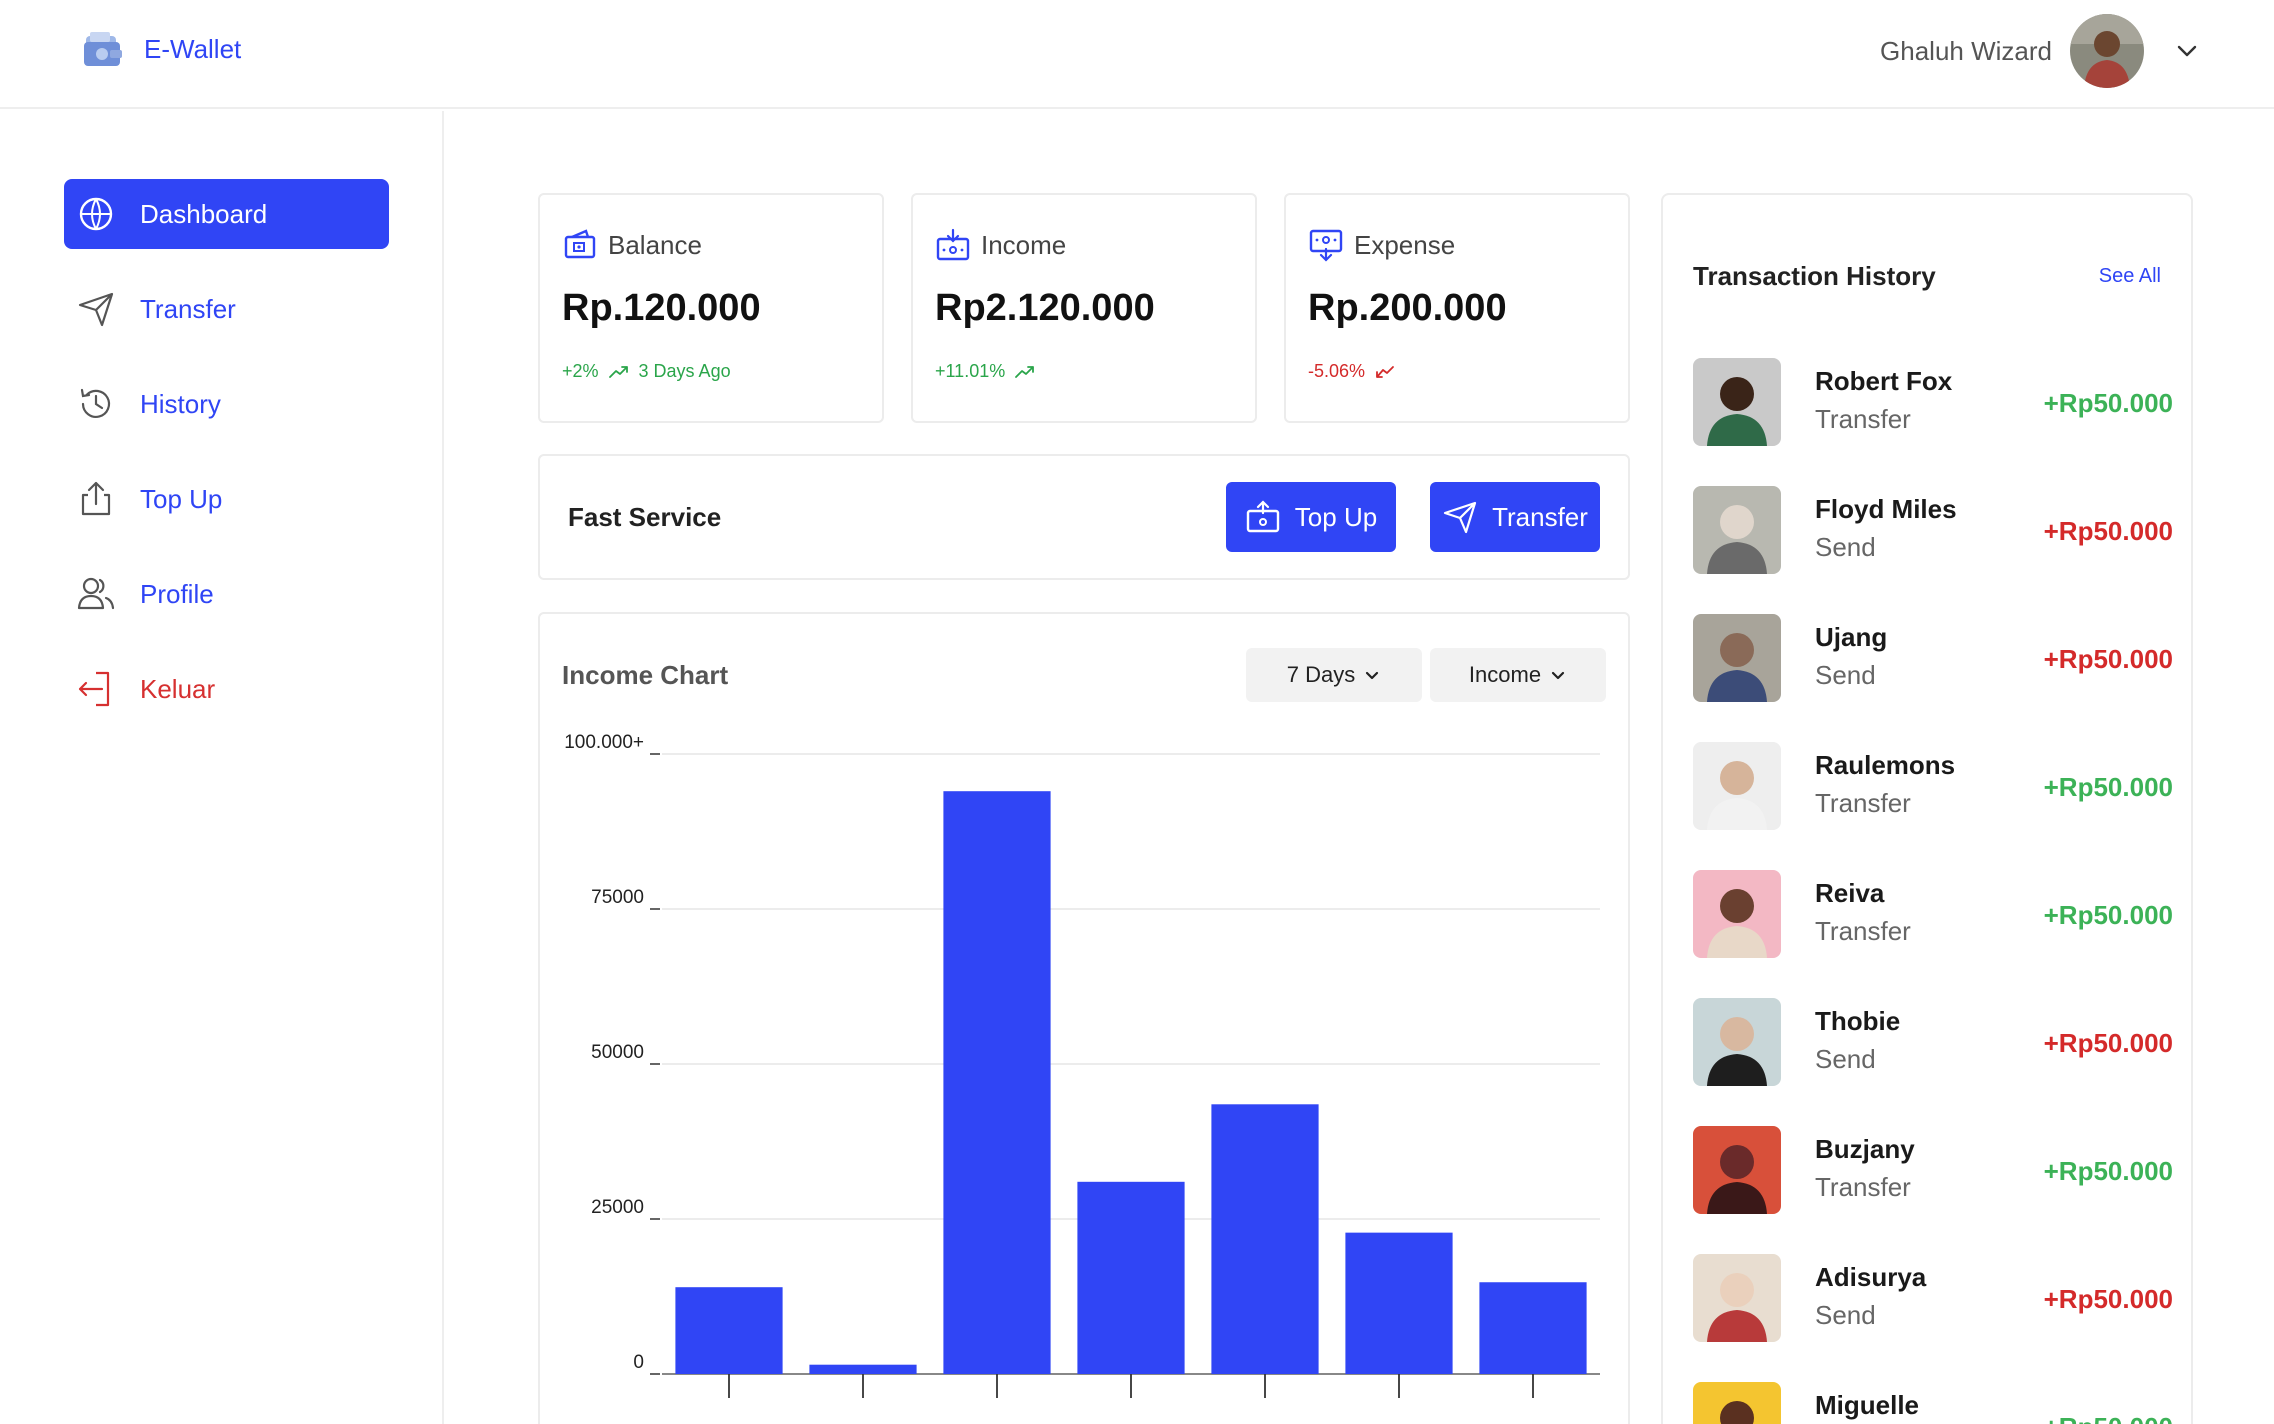 This screenshot has height=1424, width=2274. Describe the element at coordinates (1933, 915) in the screenshot. I see `transaction-row: Reiva Transfer +Rp50.000` at that location.